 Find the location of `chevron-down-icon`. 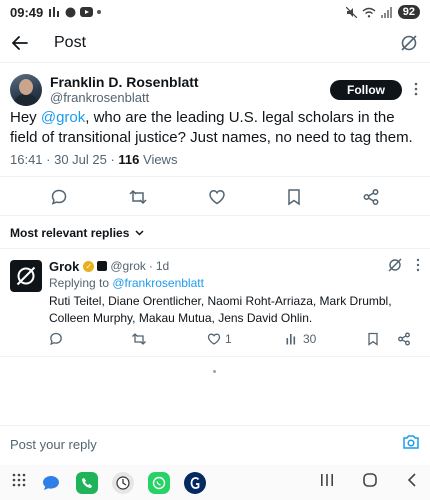

chevron-down-icon is located at coordinates (139, 233).